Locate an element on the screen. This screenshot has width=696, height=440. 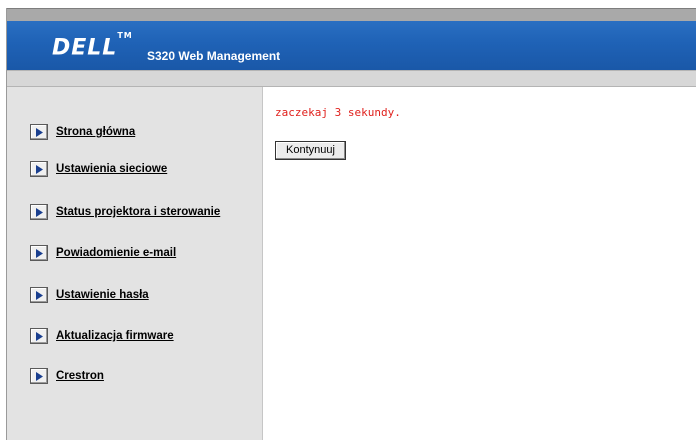
sidebar-item-home: Strona główna is located at coordinates (82, 132).